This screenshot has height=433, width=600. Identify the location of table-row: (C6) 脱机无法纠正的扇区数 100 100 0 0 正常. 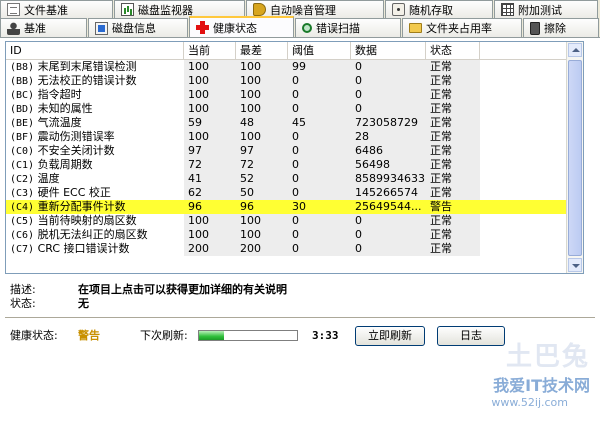
(294, 235).